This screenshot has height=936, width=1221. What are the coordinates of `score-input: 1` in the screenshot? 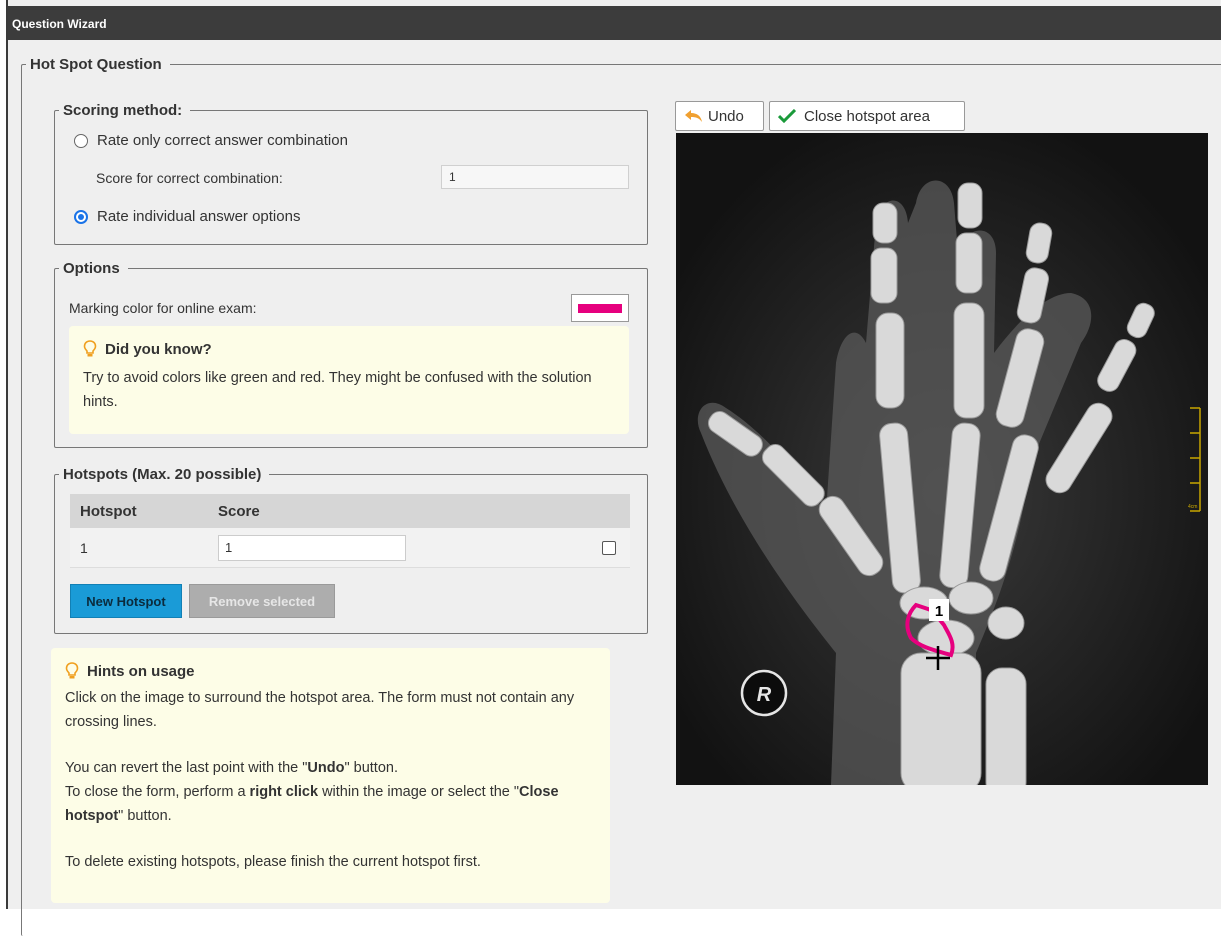 It's located at (535, 177).